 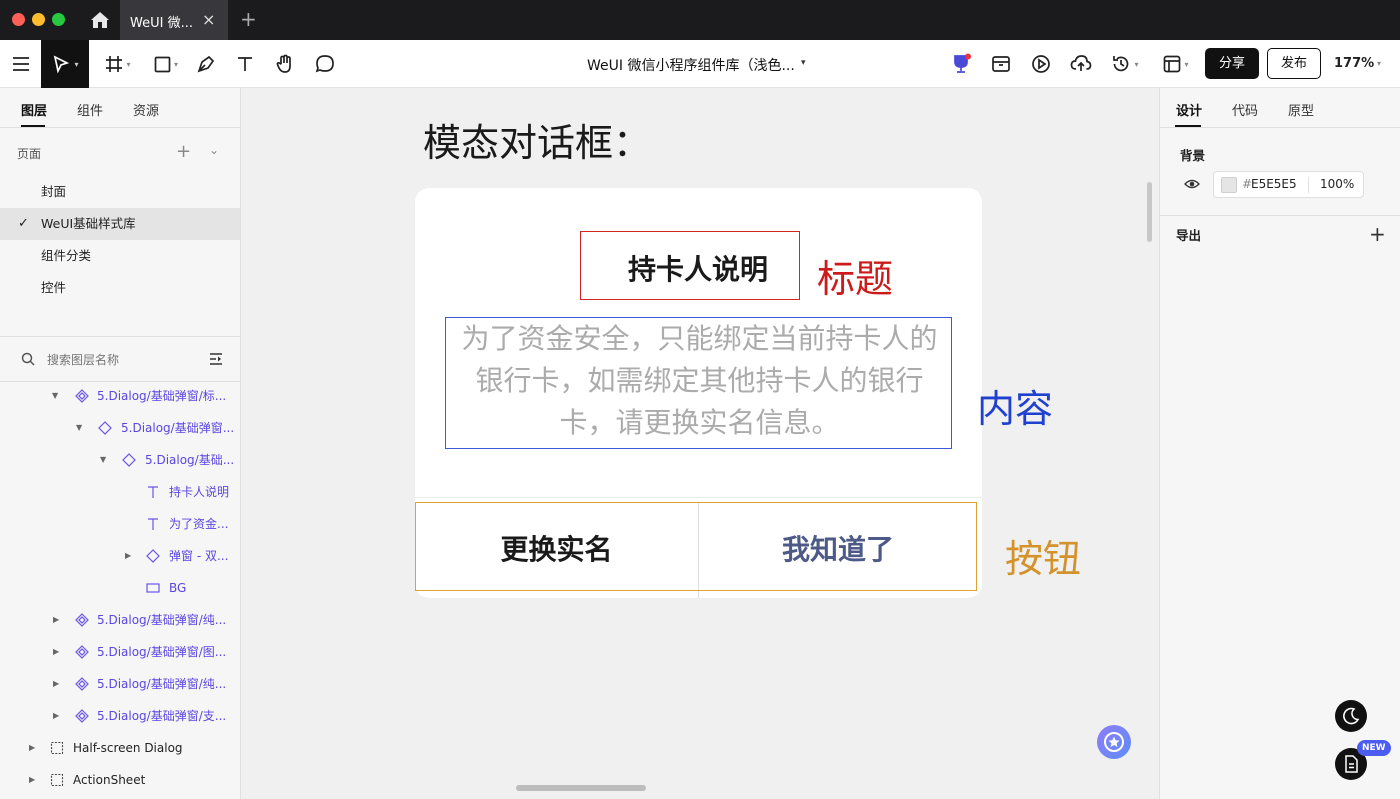 What do you see at coordinates (90, 109) in the screenshot?
I see `tab-components: 组件` at bounding box center [90, 109].